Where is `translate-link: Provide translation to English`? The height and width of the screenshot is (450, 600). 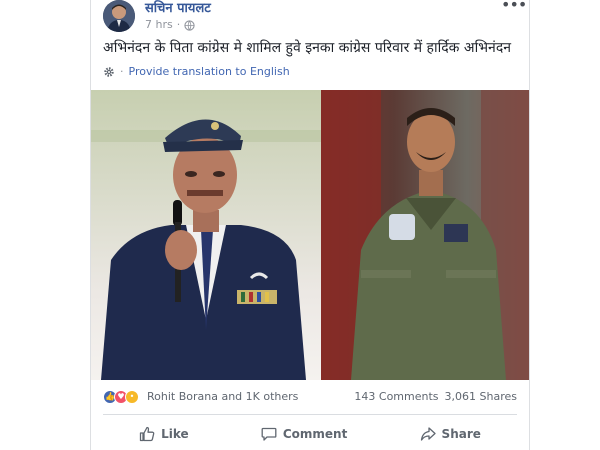 translate-link: Provide translation to English is located at coordinates (209, 72).